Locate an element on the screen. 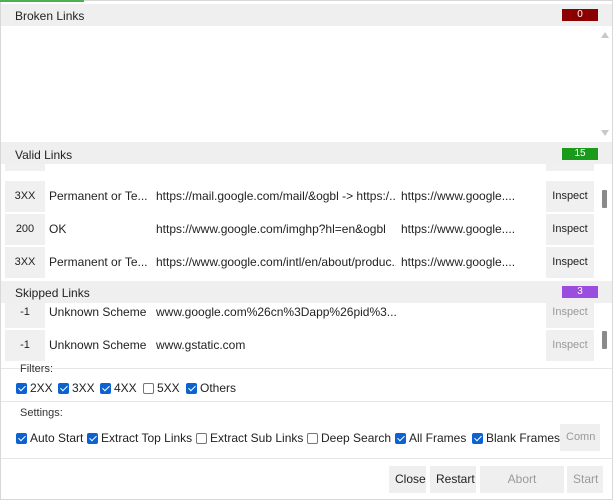  skipped-count-badge: 3 is located at coordinates (580, 292).